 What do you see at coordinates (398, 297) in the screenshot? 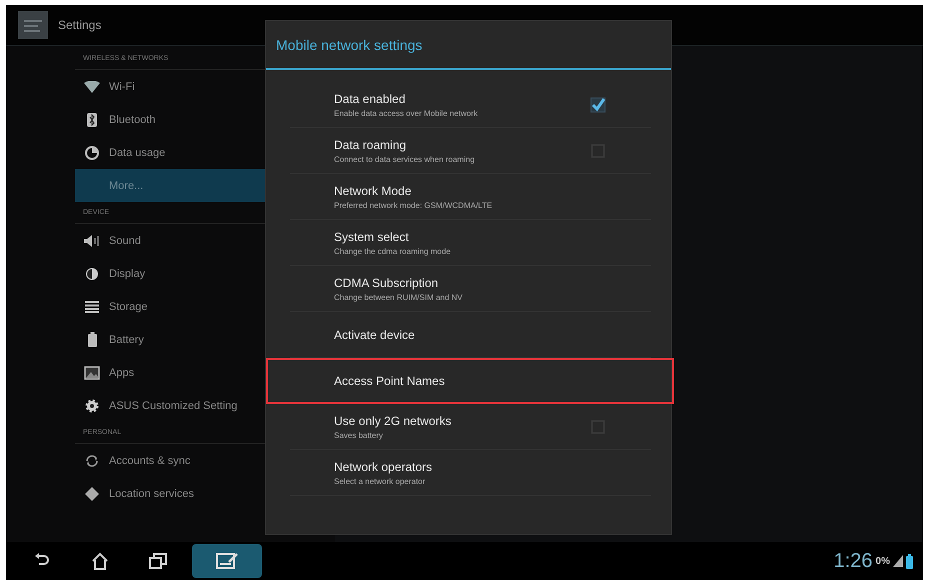
I see `preference-summary: Change between RUIM/SIM and NV` at bounding box center [398, 297].